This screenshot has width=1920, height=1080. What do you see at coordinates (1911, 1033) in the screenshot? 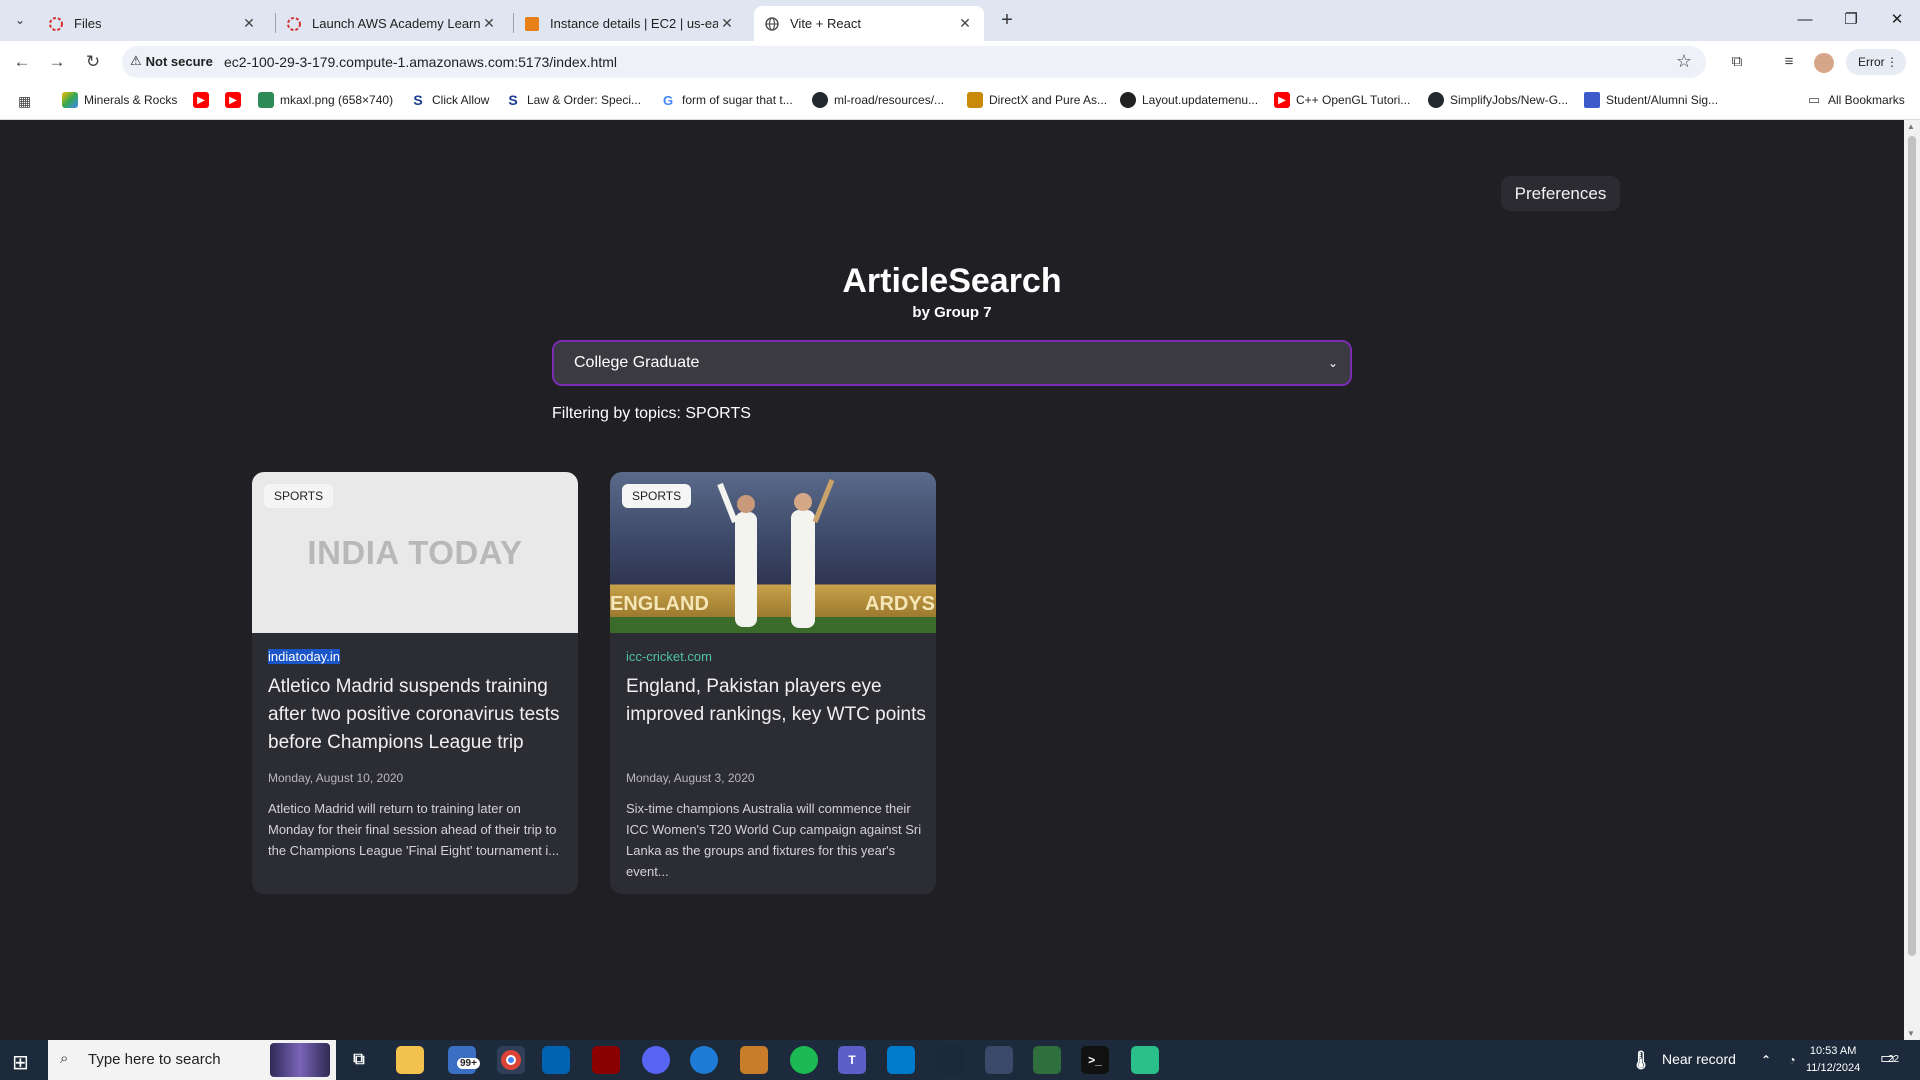
I see `scroll-down-icon: ▼` at bounding box center [1911, 1033].